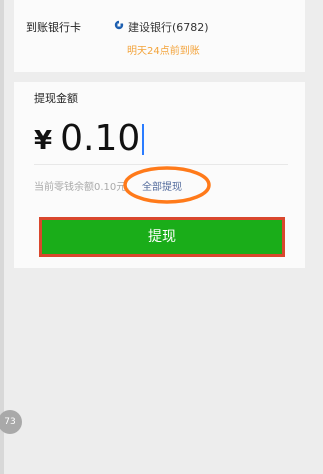 The height and width of the screenshot is (474, 323). What do you see at coordinates (168, 27) in the screenshot?
I see `bank-name: 建设银行(6782)` at bounding box center [168, 27].